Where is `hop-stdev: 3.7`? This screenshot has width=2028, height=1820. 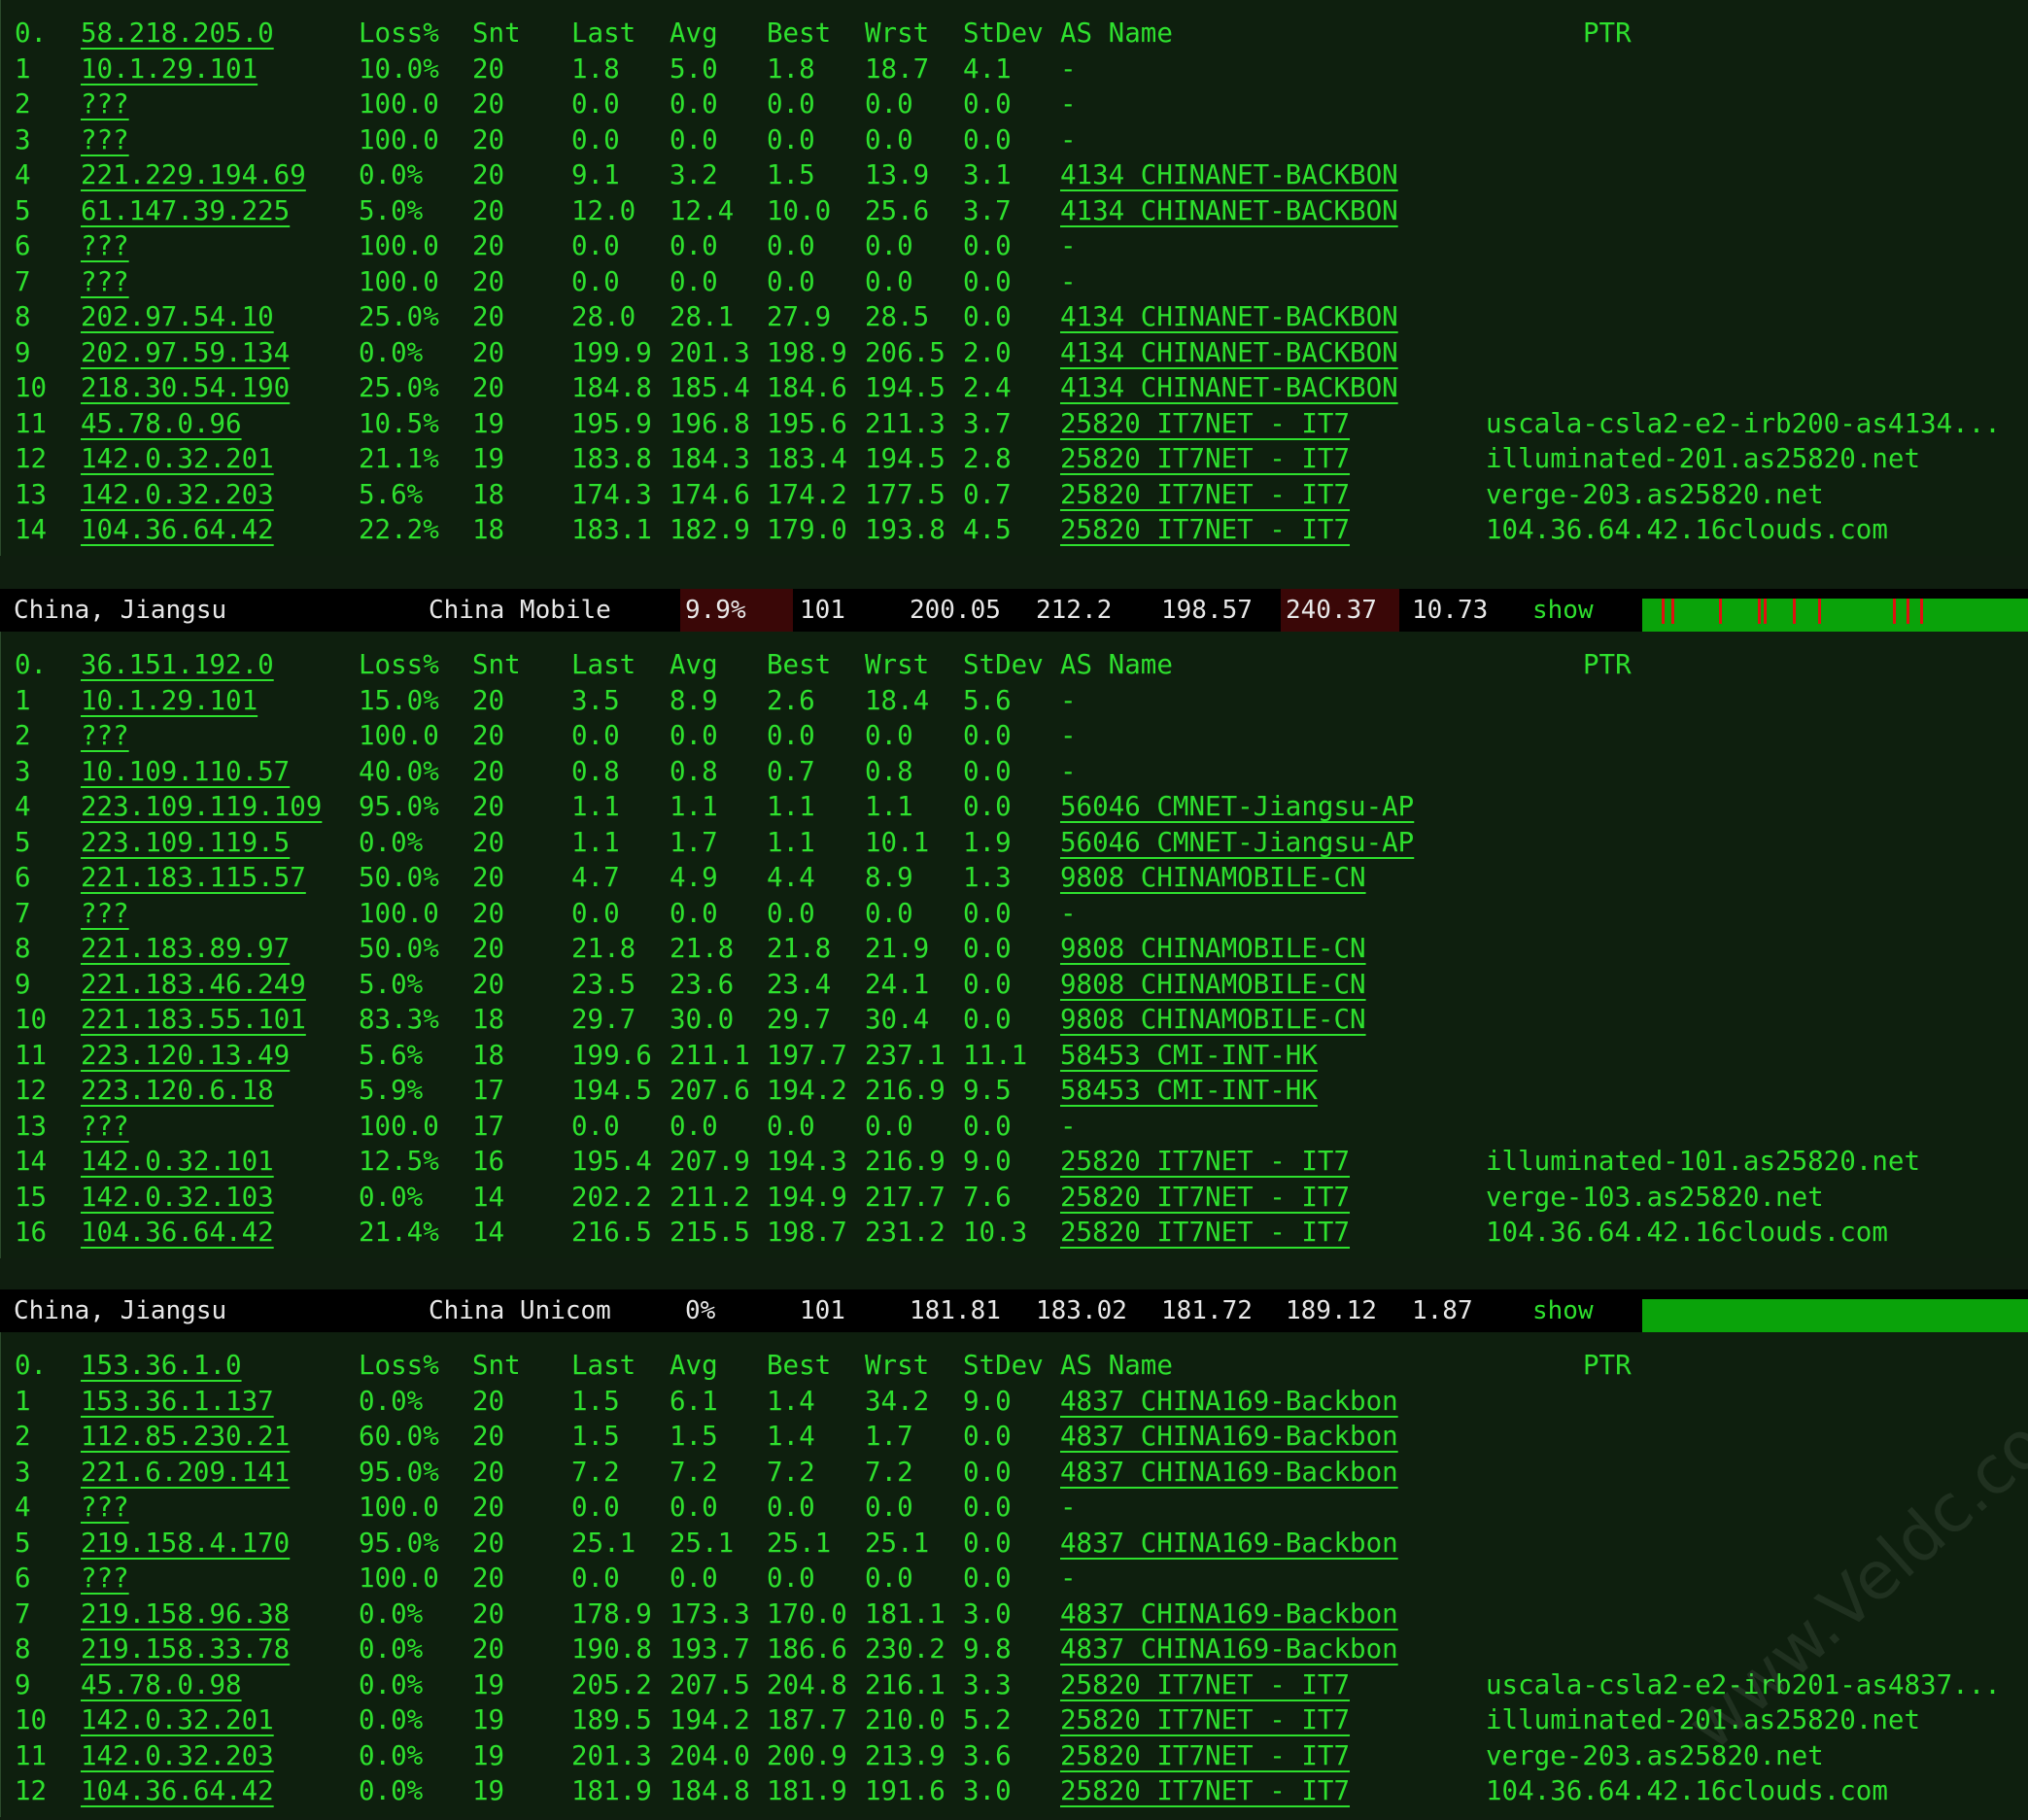 hop-stdev: 3.7 is located at coordinates (987, 423).